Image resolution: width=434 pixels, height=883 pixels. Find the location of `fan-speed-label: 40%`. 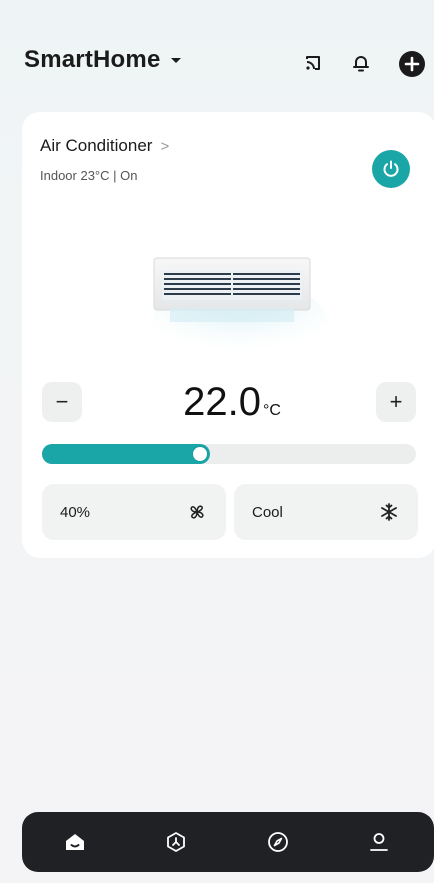

fan-speed-label: 40% is located at coordinates (75, 512).